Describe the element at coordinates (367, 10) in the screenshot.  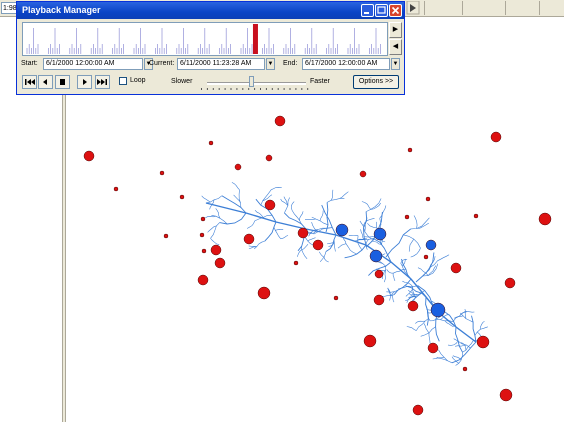
I see `minimize-button` at that location.